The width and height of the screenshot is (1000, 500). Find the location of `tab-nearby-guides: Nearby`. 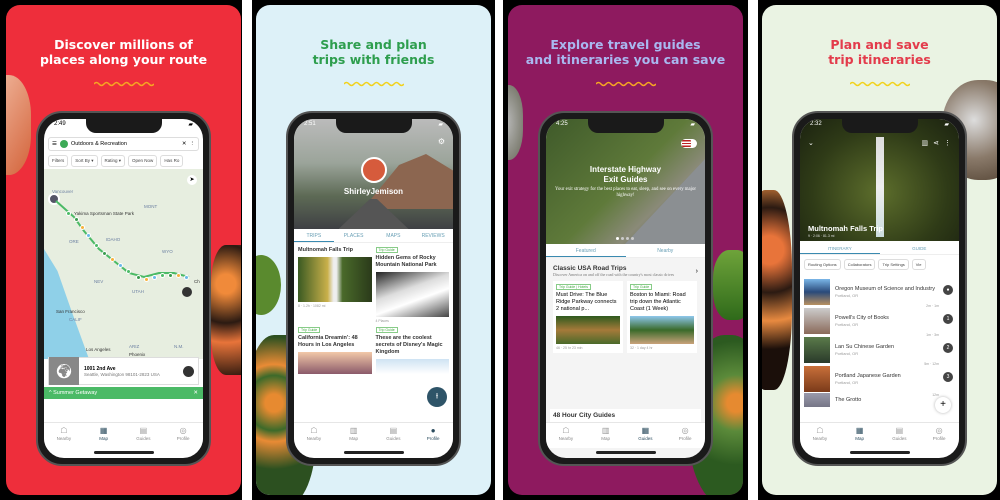

tab-nearby-guides: Nearby is located at coordinates (666, 250).